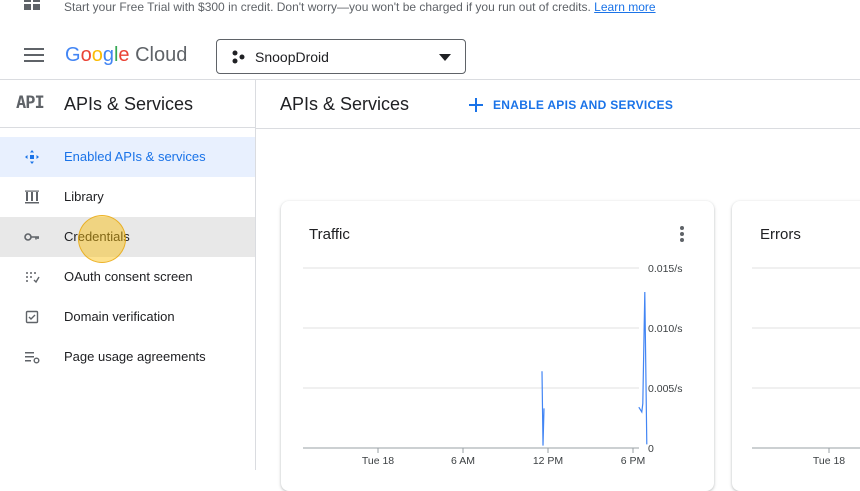 The image size is (860, 491). I want to click on enable-apis-label: ENABLE APIS AND SERVICES, so click(583, 105).